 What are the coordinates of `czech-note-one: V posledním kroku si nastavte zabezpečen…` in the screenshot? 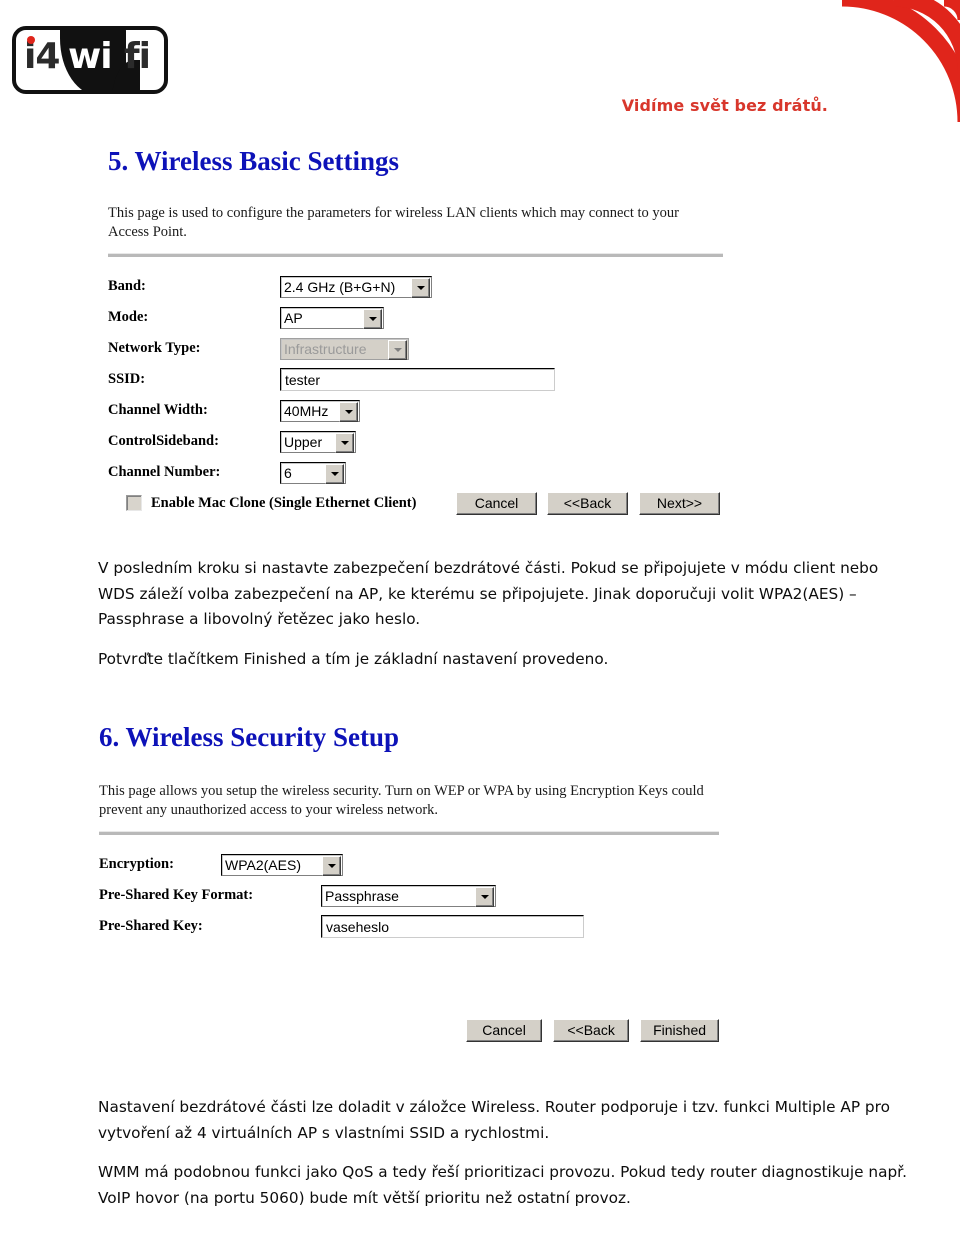 It's located at (503, 614).